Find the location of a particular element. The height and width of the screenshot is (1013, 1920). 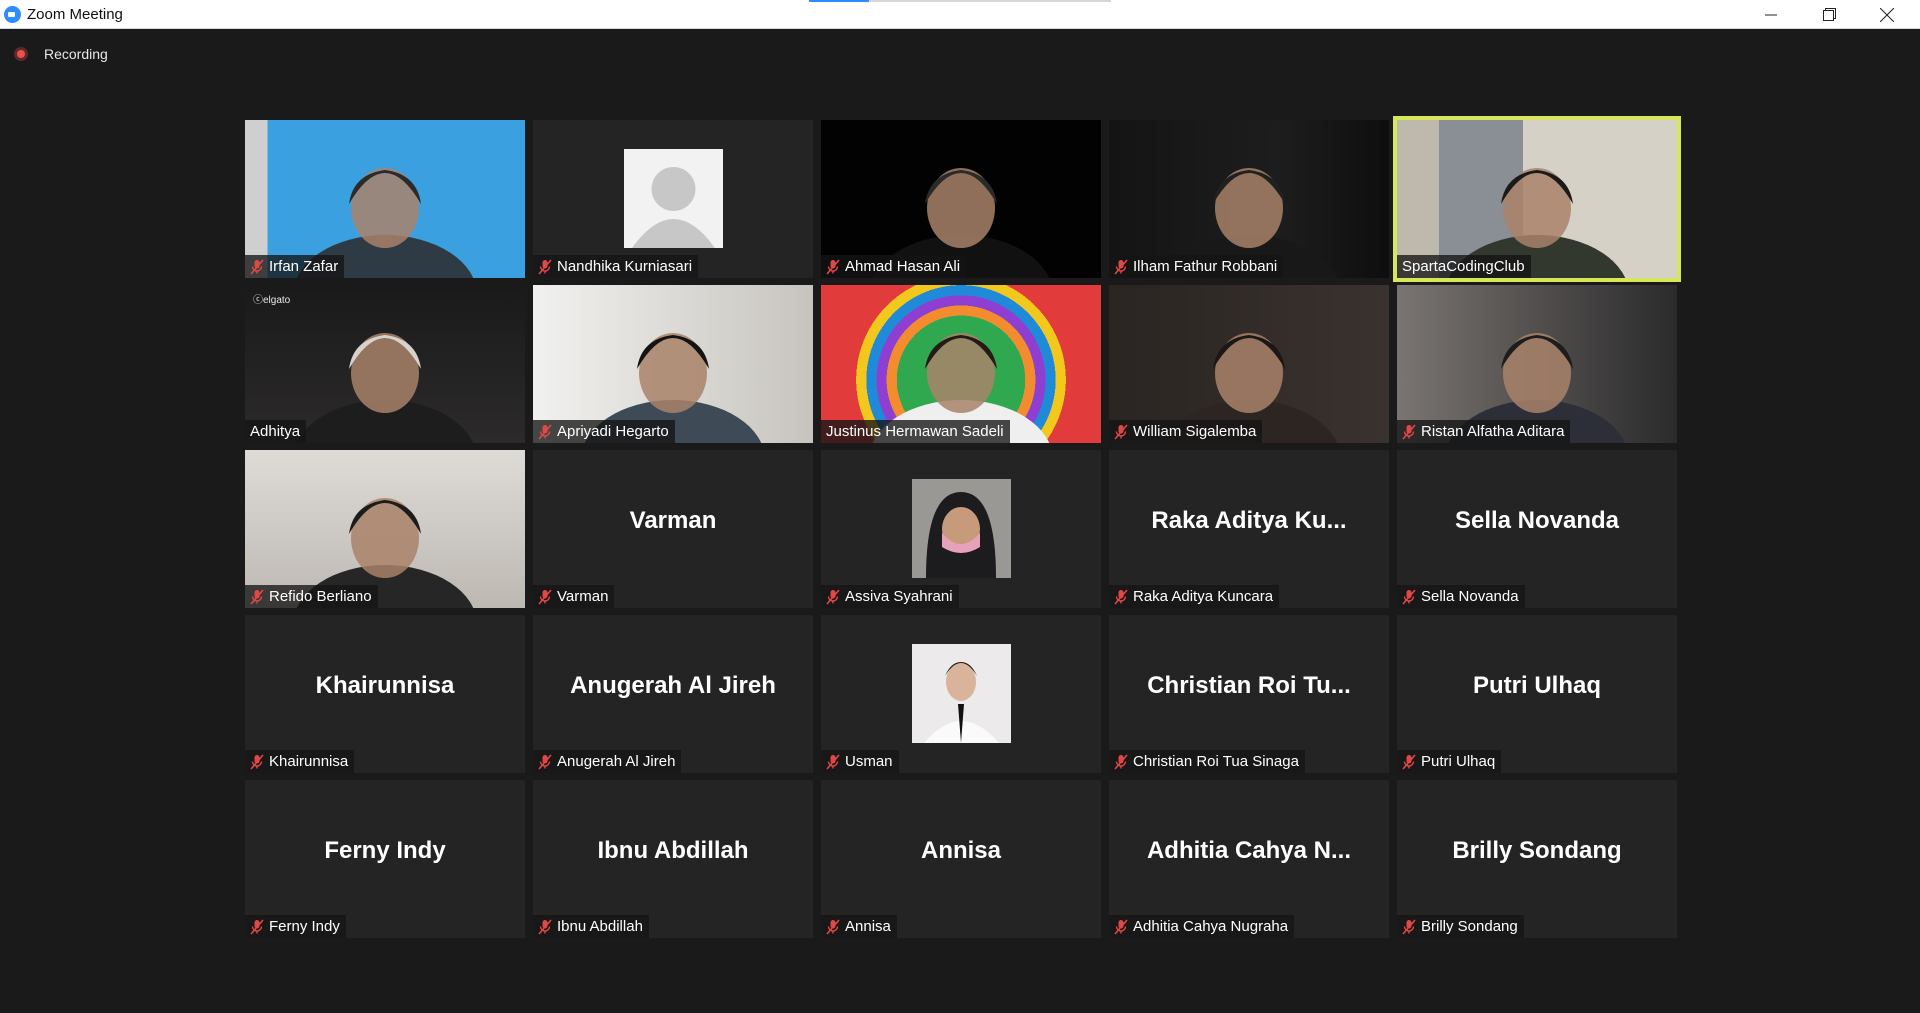

participant-name: Ristan Alfatha Aditara is located at coordinates (1493, 431).